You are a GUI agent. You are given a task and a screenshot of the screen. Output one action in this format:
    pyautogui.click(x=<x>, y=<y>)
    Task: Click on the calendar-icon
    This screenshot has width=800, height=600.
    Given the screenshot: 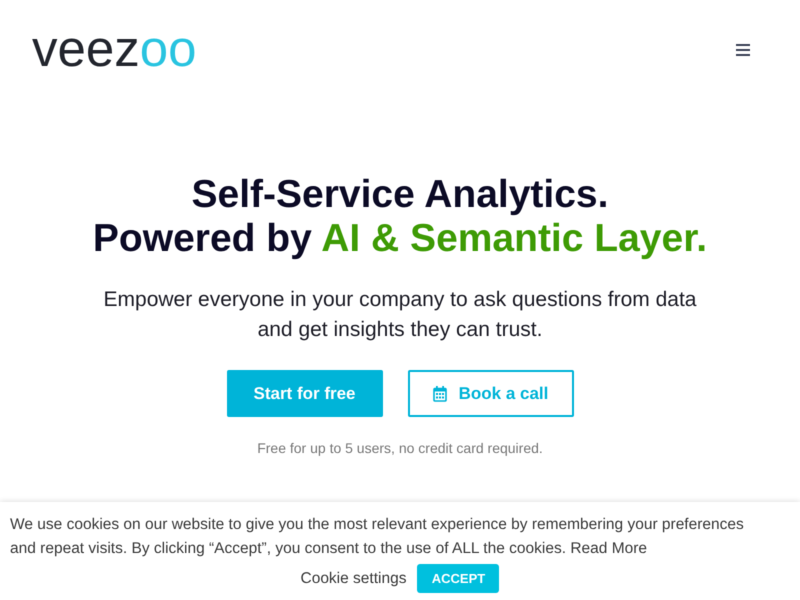 What is the action you would take?
    pyautogui.click(x=439, y=394)
    